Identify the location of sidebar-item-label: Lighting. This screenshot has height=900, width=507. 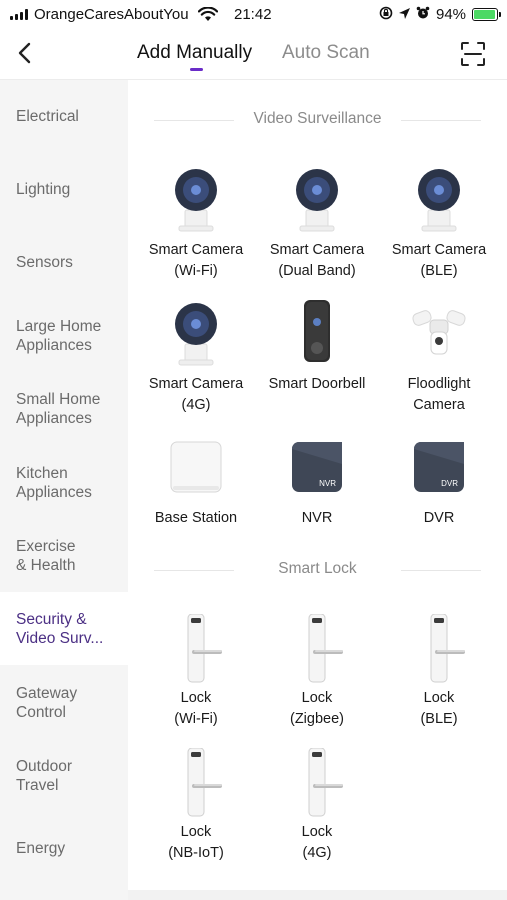
(43, 189).